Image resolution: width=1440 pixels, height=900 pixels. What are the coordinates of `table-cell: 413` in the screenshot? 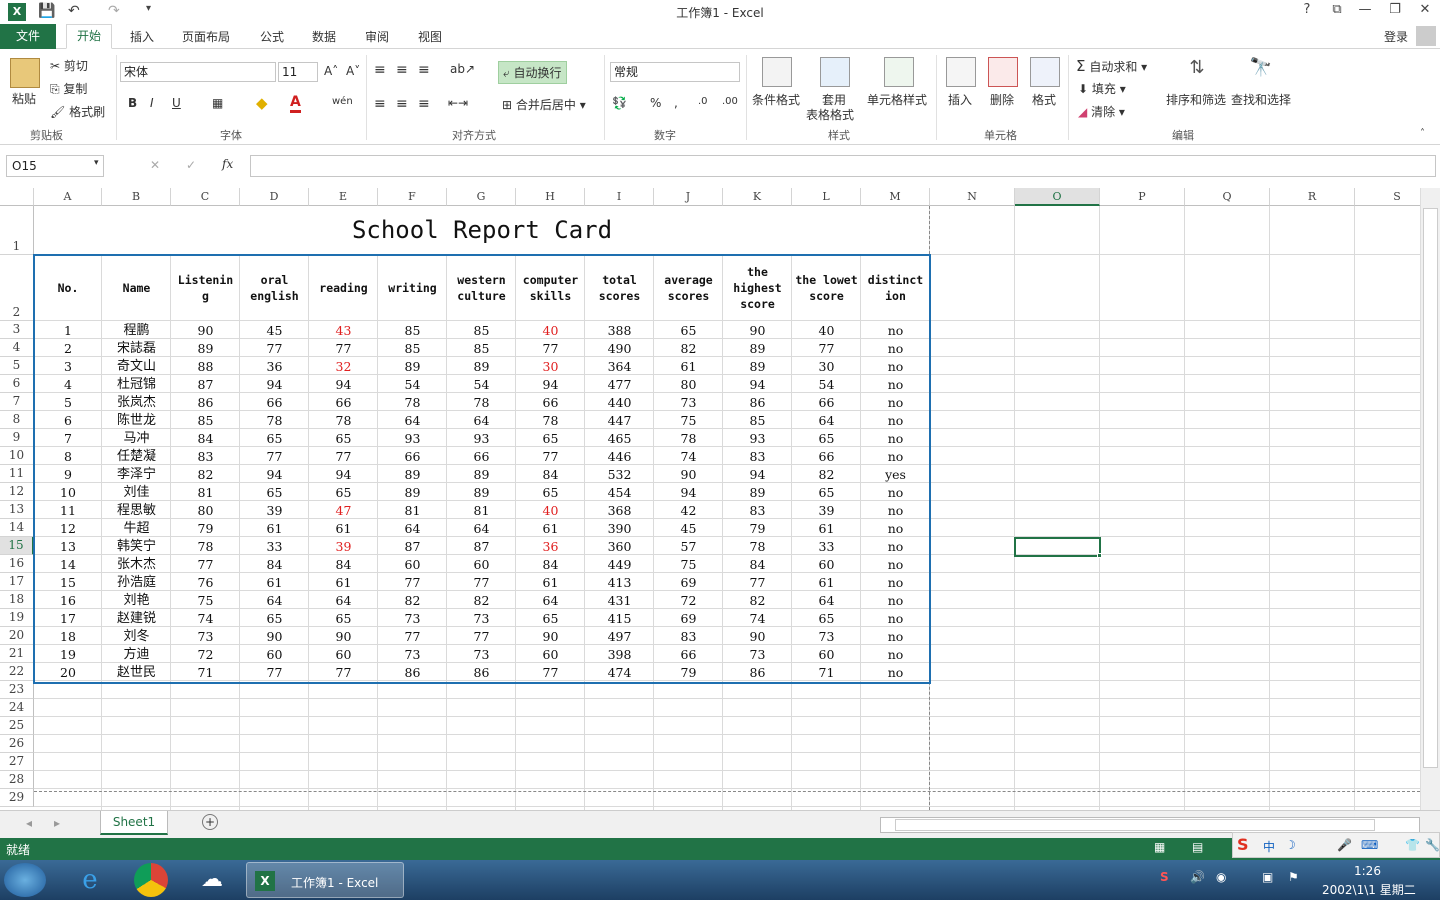 It's located at (619, 582).